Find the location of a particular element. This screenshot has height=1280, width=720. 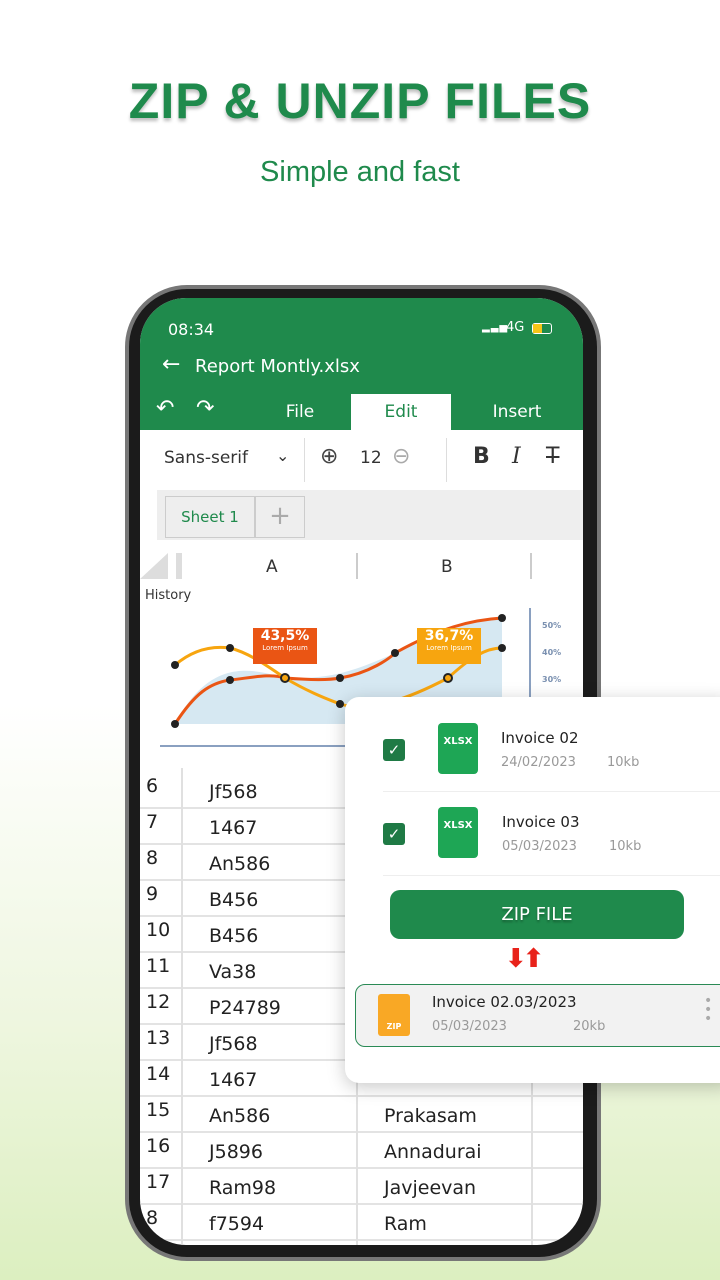

network-label: 4G is located at coordinates (515, 327).